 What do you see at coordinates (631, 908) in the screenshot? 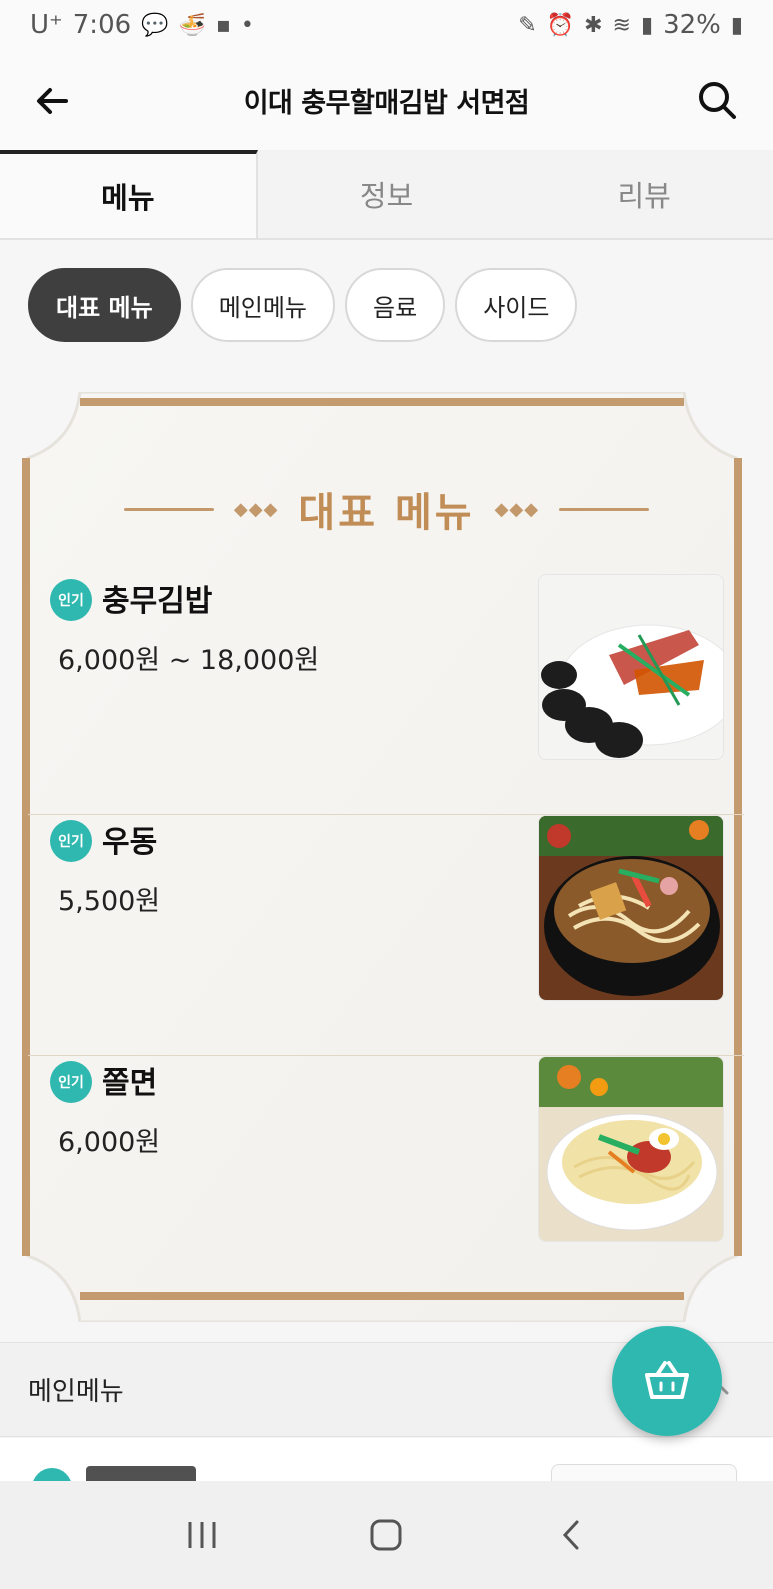
I see `udon-photo` at bounding box center [631, 908].